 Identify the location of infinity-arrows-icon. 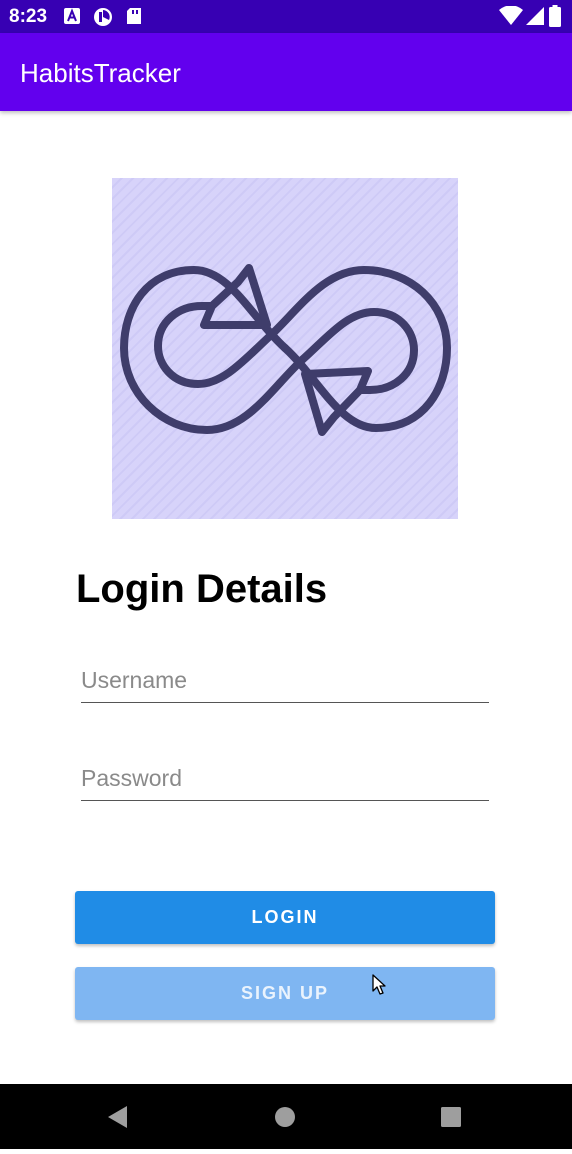
(285, 350).